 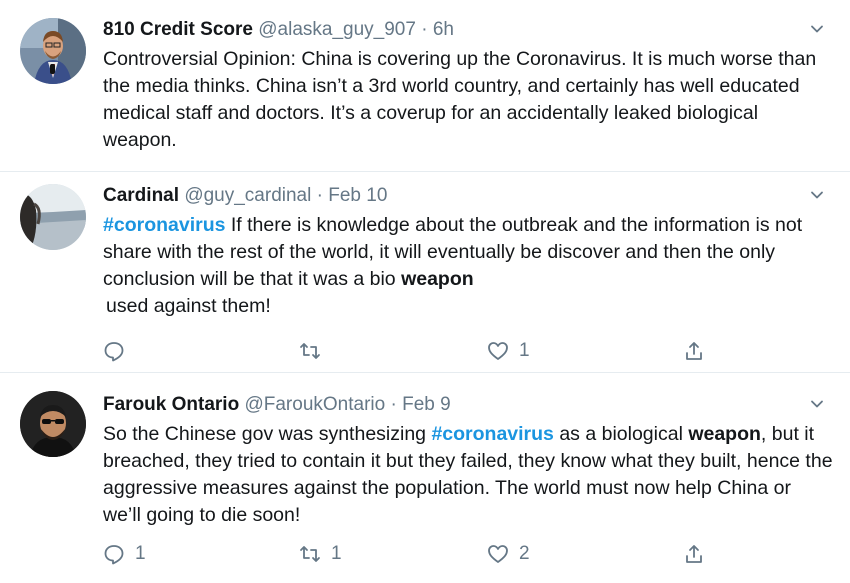 I want to click on tweet-timestamp: 6h, so click(x=443, y=29).